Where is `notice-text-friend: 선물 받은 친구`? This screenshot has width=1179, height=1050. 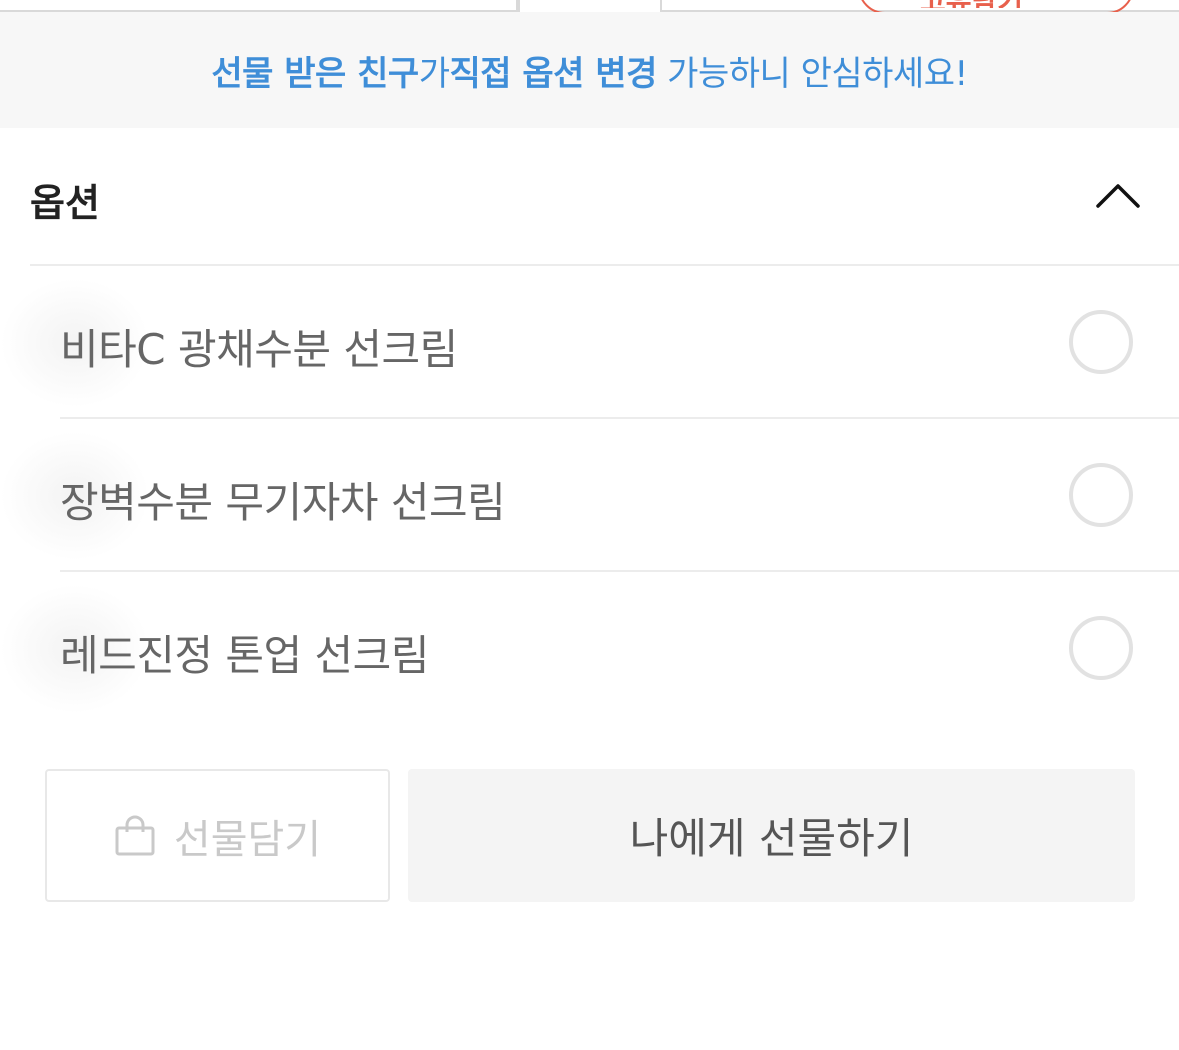 notice-text-friend: 선물 받은 친구 is located at coordinates (315, 73).